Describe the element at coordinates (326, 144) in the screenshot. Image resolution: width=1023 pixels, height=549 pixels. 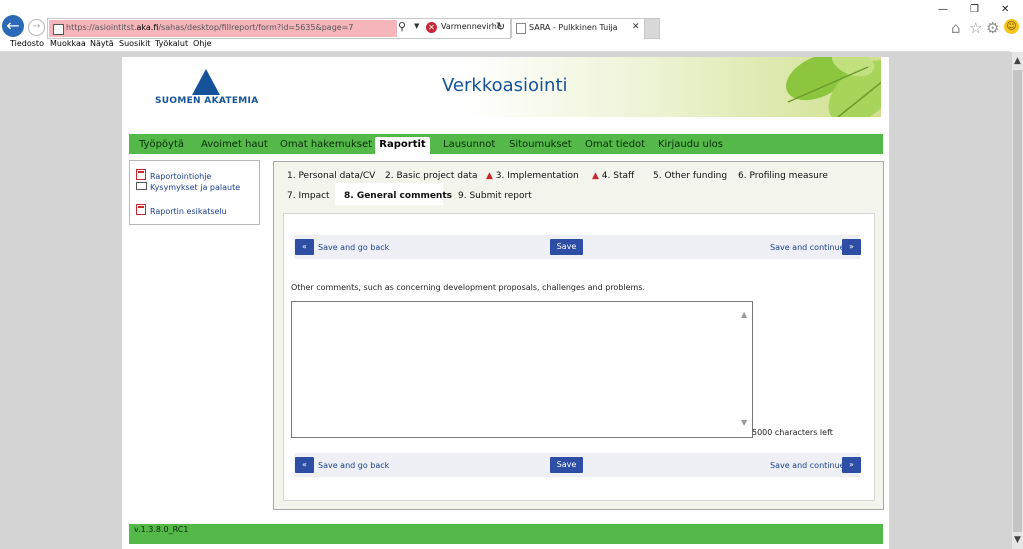
I see `nav-item-omat-hakemukset: Omat hakemukset` at that location.